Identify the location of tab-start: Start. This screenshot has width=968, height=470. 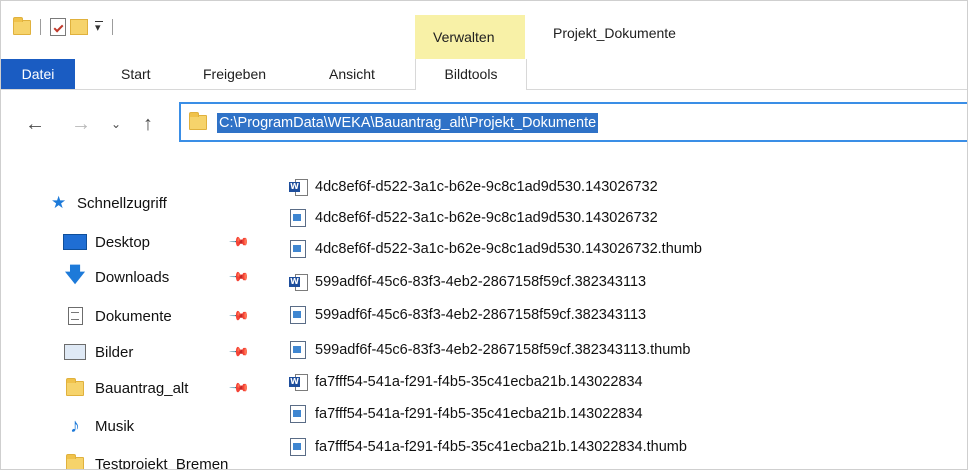
(136, 74).